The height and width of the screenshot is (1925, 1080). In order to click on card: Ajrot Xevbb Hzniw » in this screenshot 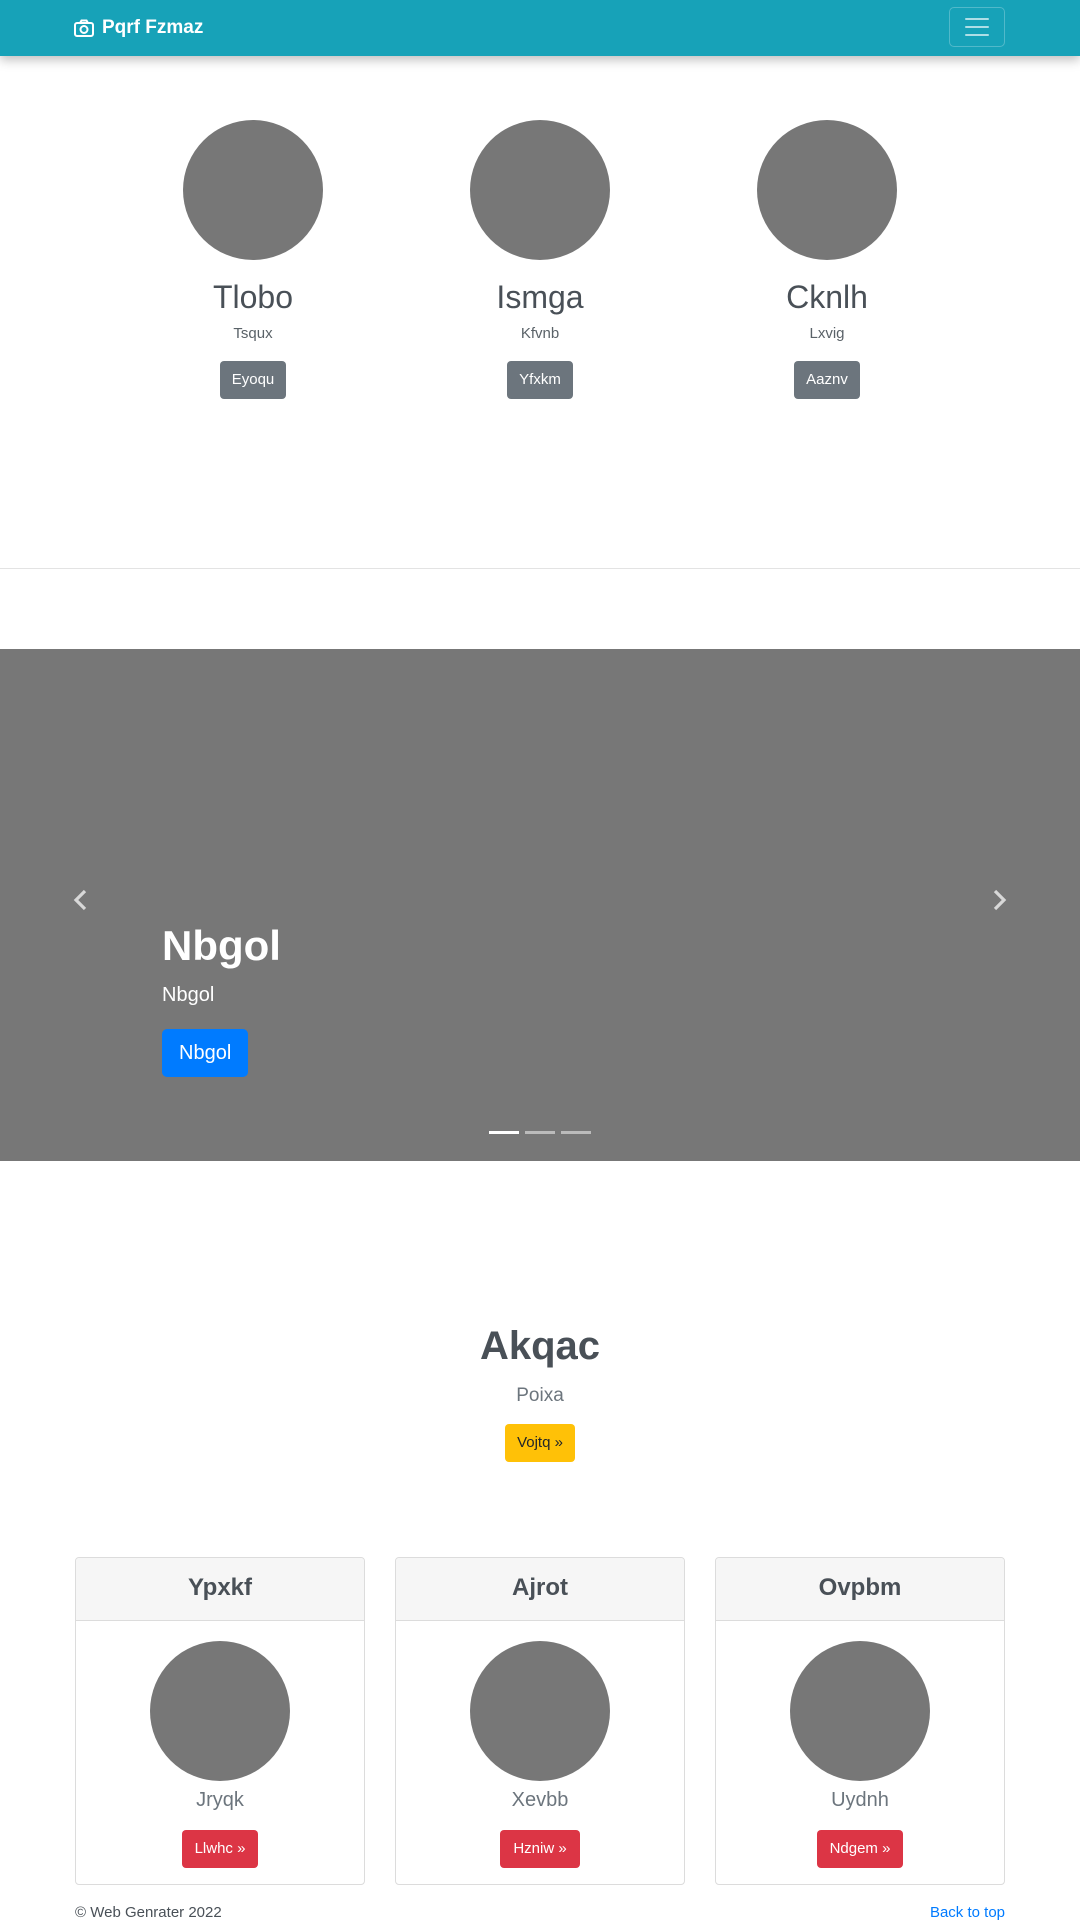, I will do `click(540, 1721)`.